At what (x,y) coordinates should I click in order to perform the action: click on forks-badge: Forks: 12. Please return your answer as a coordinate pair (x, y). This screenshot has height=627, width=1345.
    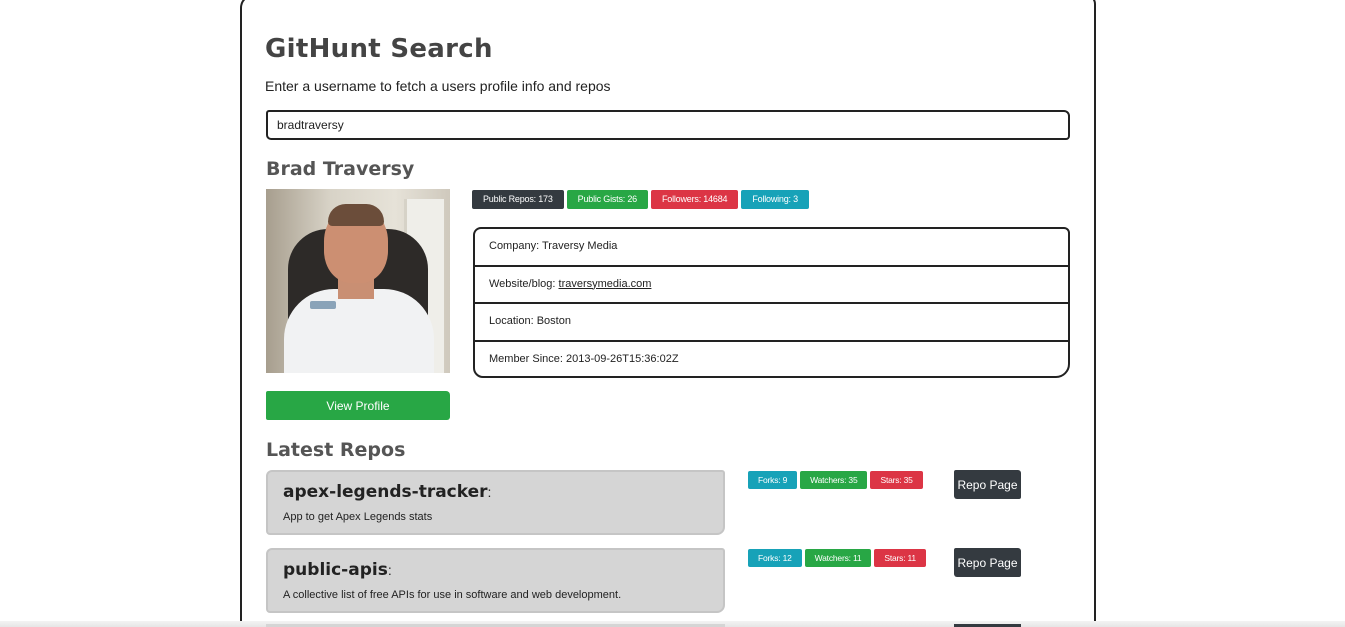
    Looking at the image, I should click on (775, 558).